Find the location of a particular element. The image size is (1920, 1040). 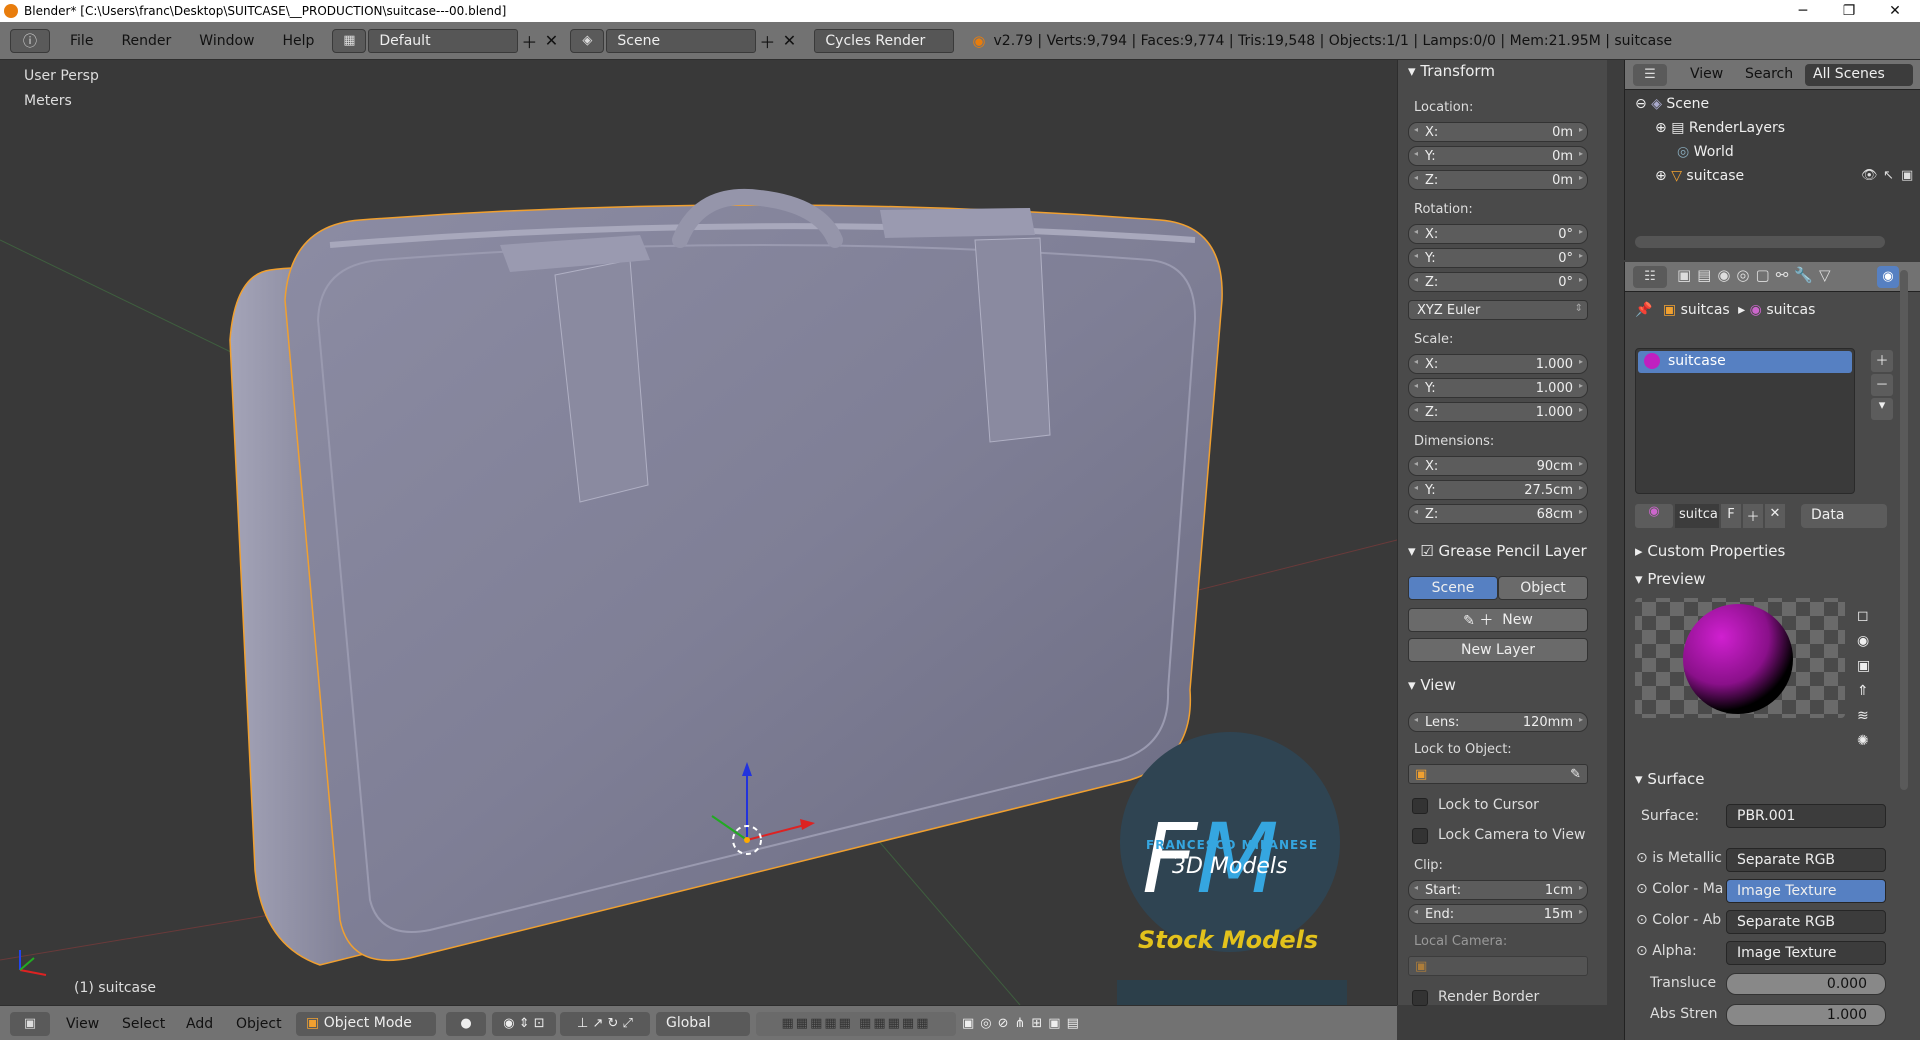

rotation-z-field: ◂ Z: 0° ▸ is located at coordinates (1498, 282).